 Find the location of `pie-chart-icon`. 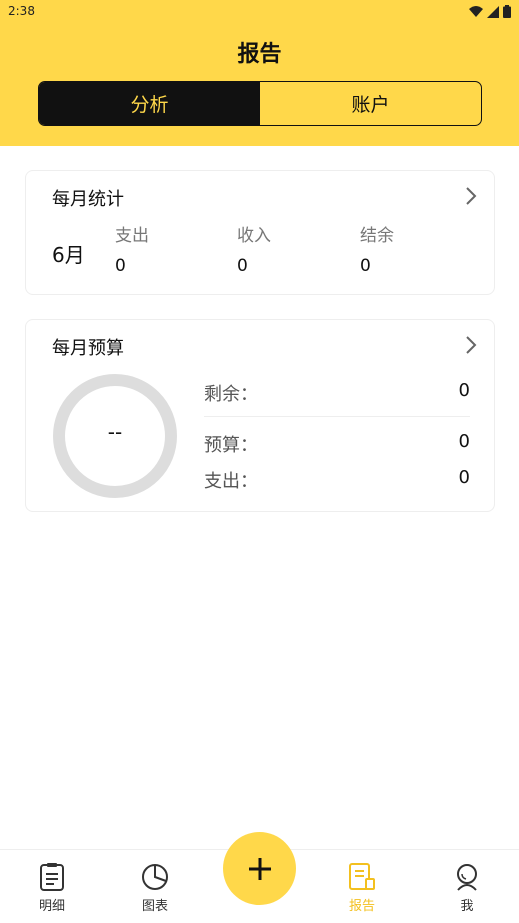

pie-chart-icon is located at coordinates (155, 877).